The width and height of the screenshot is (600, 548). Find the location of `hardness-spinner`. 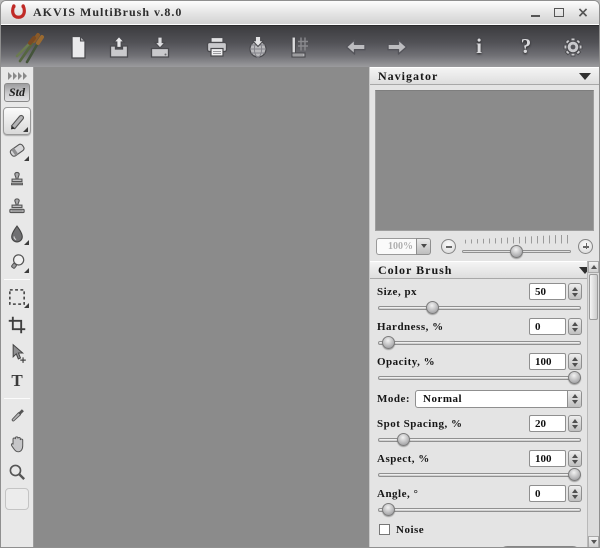

hardness-spinner is located at coordinates (575, 326).